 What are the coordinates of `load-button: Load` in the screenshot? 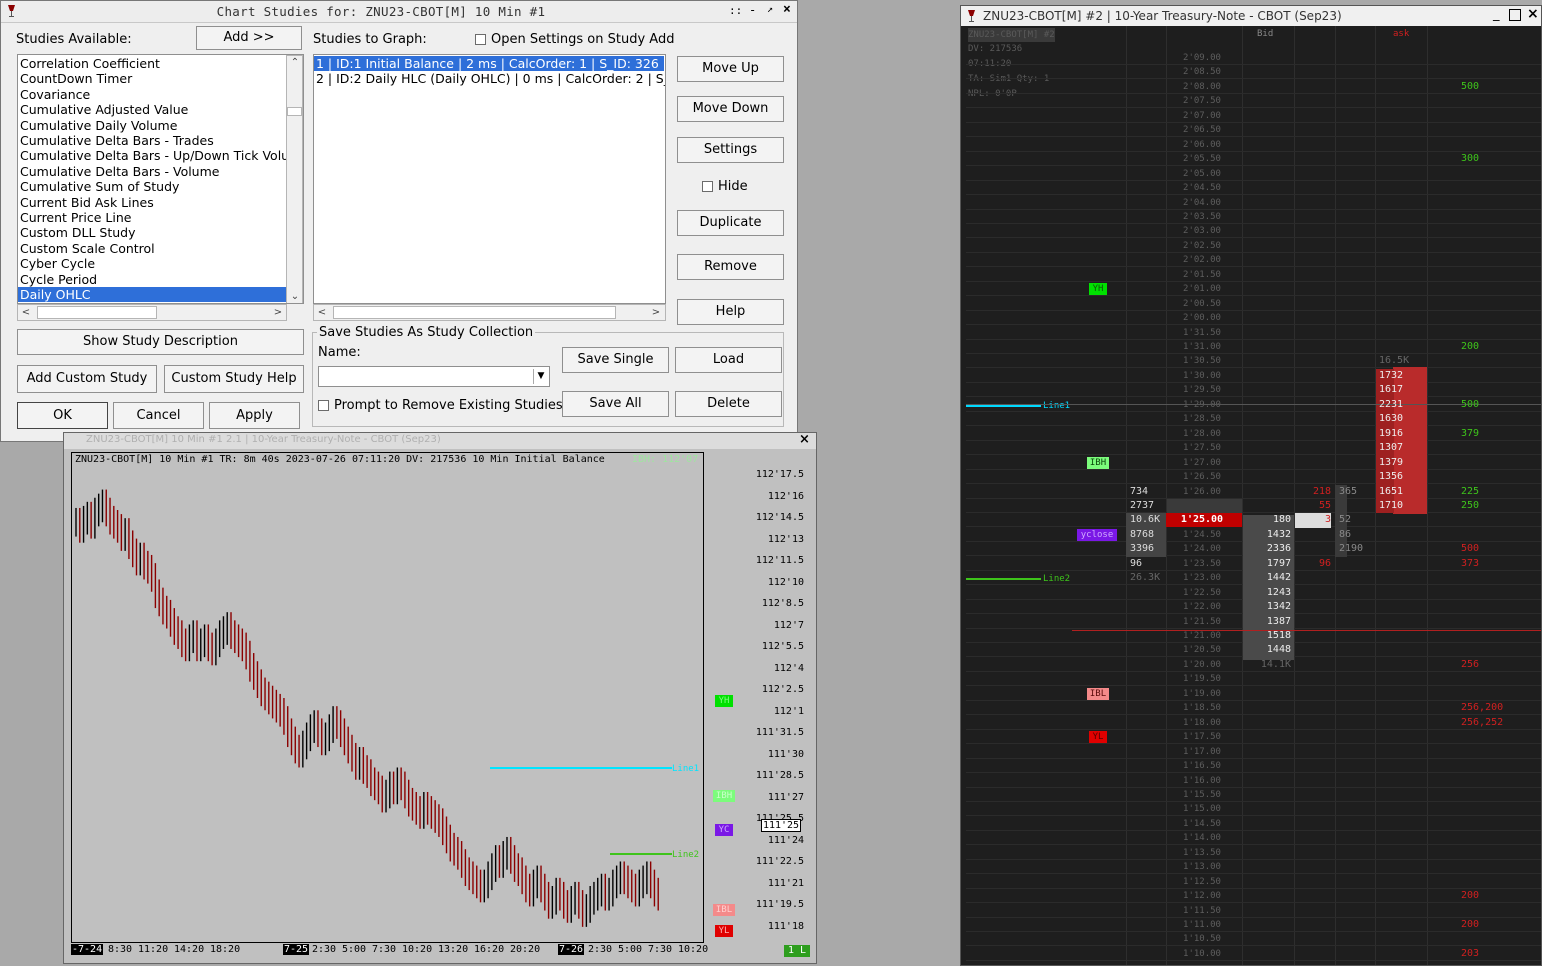 It's located at (728, 360).